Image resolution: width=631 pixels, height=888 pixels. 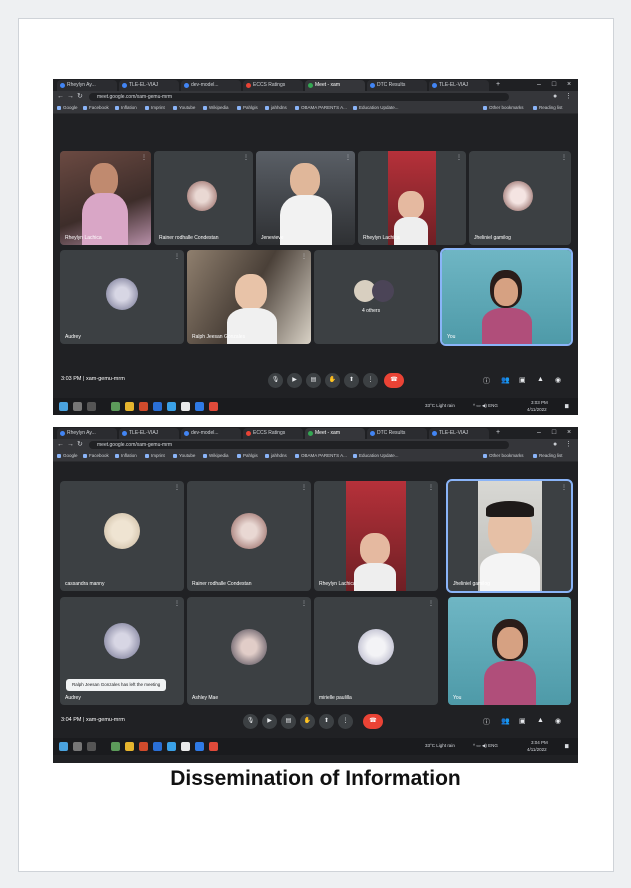 What do you see at coordinates (313, 380) in the screenshot?
I see `captions-icon: ▤` at bounding box center [313, 380].